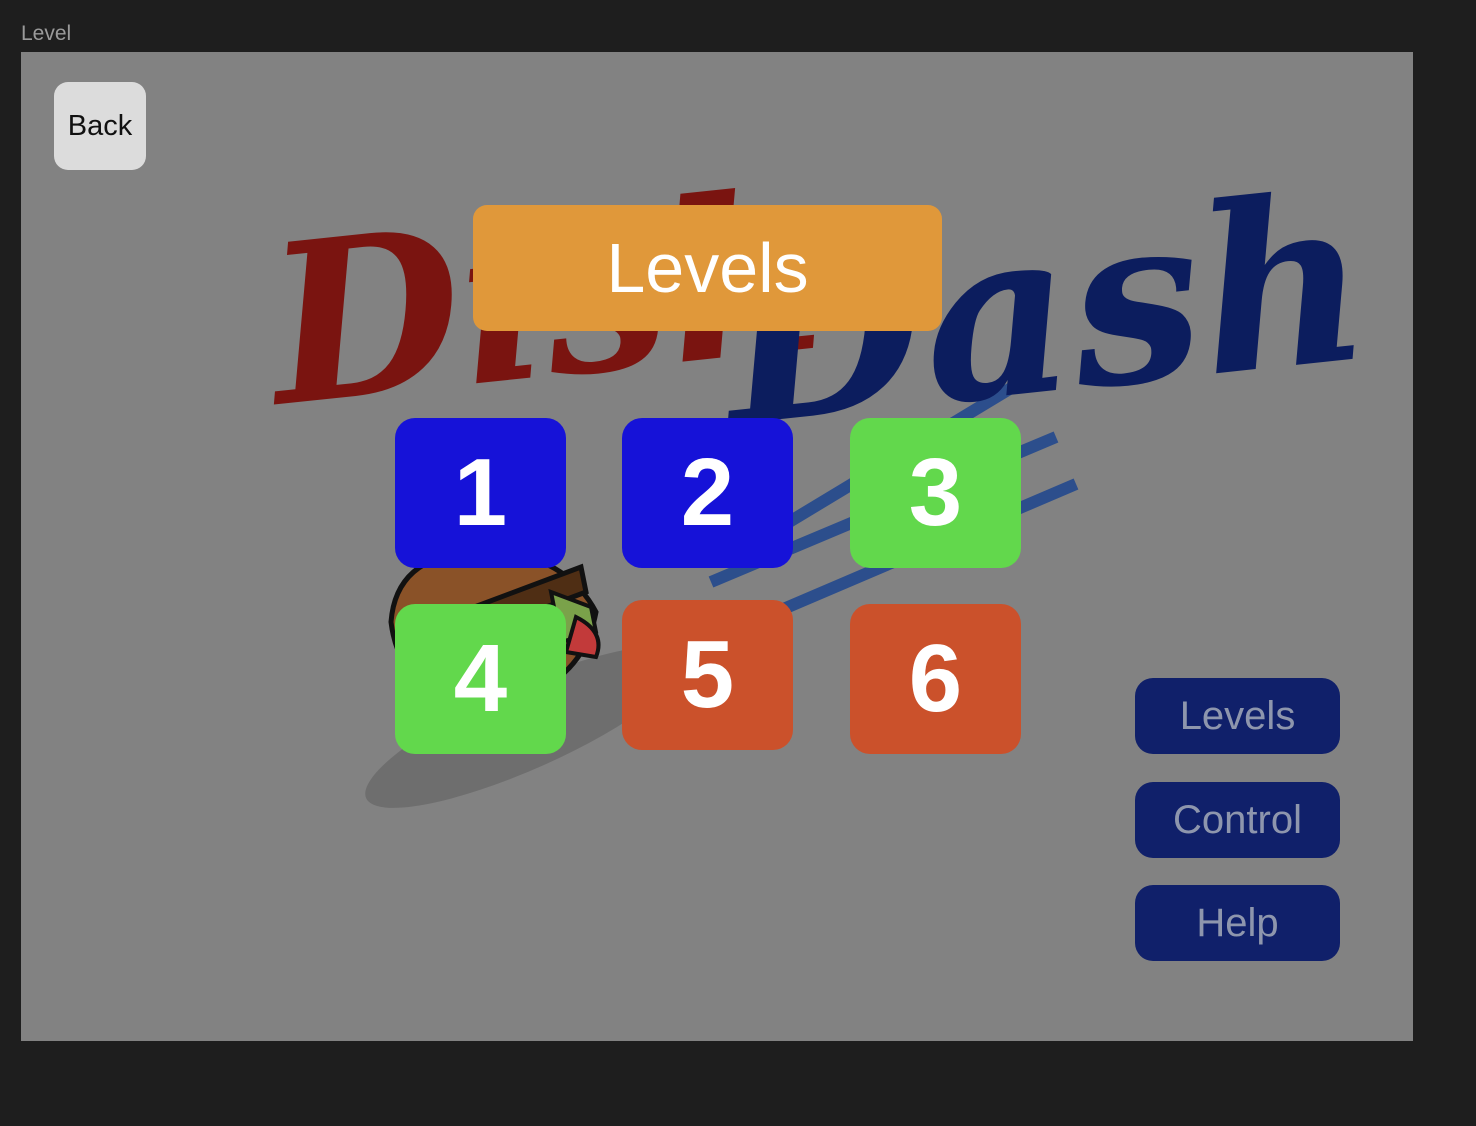  Describe the element at coordinates (100, 126) in the screenshot. I see `back-button: Back` at that location.